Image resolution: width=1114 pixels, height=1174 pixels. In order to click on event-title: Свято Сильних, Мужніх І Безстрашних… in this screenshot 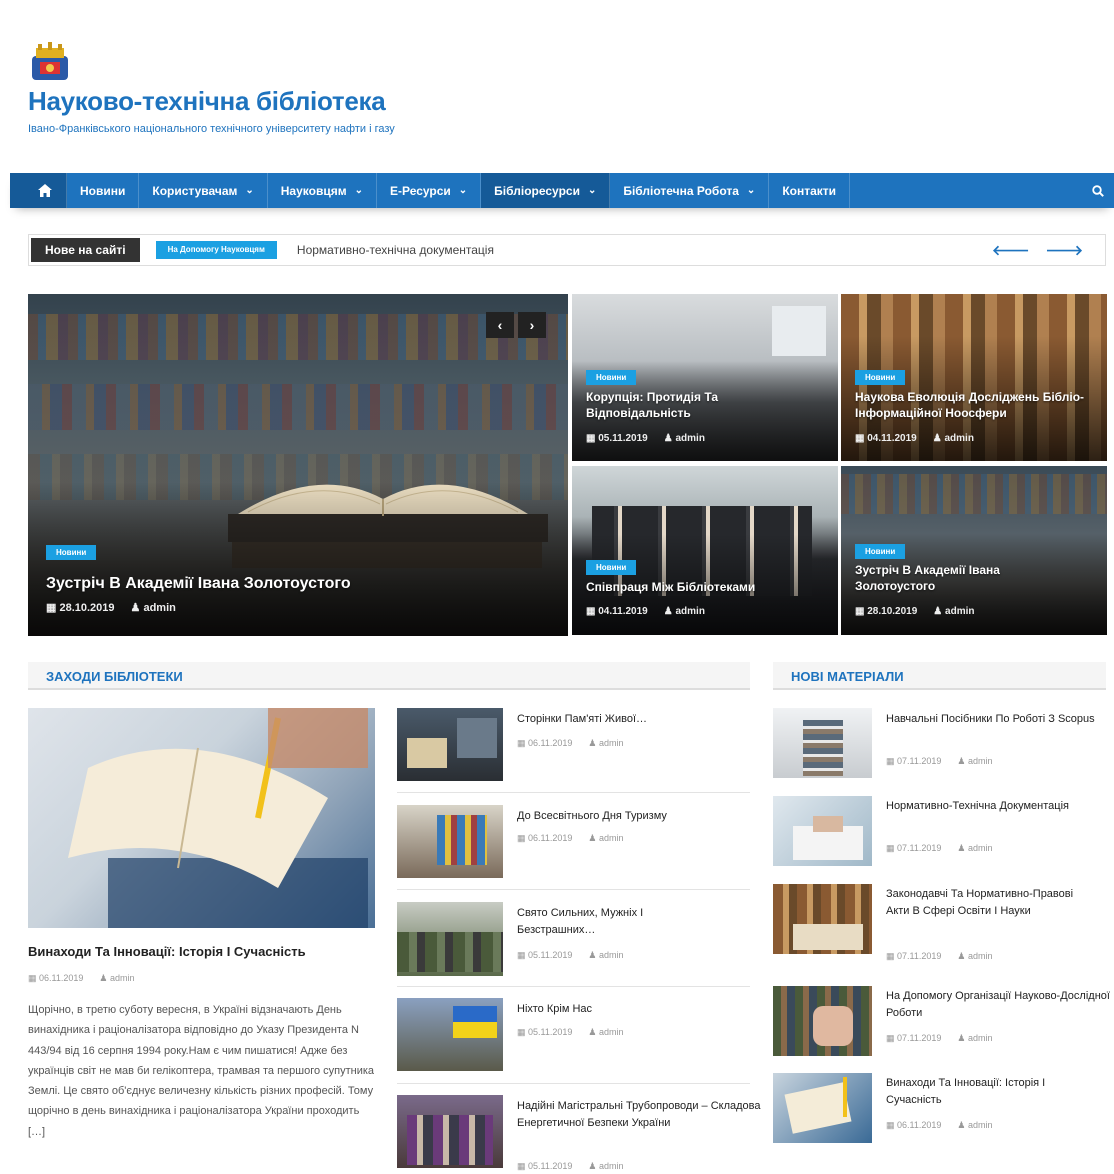, I will do `click(602, 922)`.